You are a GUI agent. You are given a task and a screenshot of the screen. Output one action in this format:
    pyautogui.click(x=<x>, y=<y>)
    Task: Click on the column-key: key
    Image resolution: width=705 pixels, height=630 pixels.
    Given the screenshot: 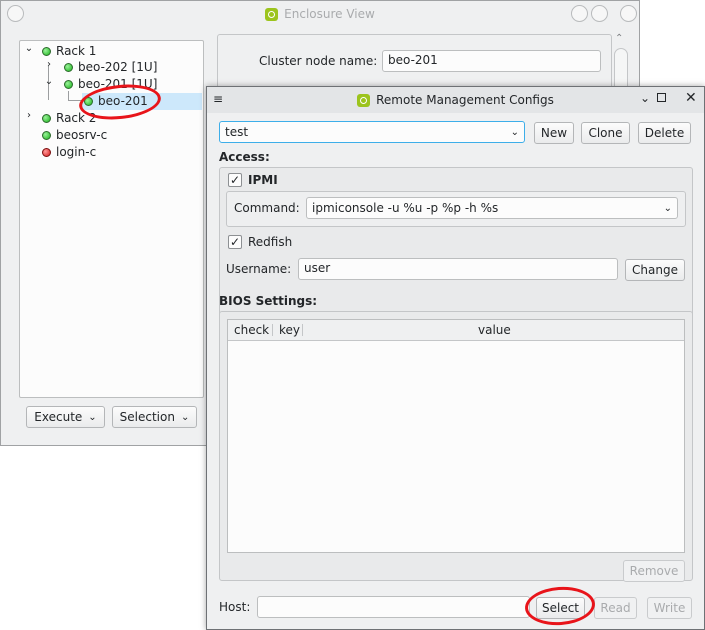 What is the action you would take?
    pyautogui.click(x=289, y=330)
    